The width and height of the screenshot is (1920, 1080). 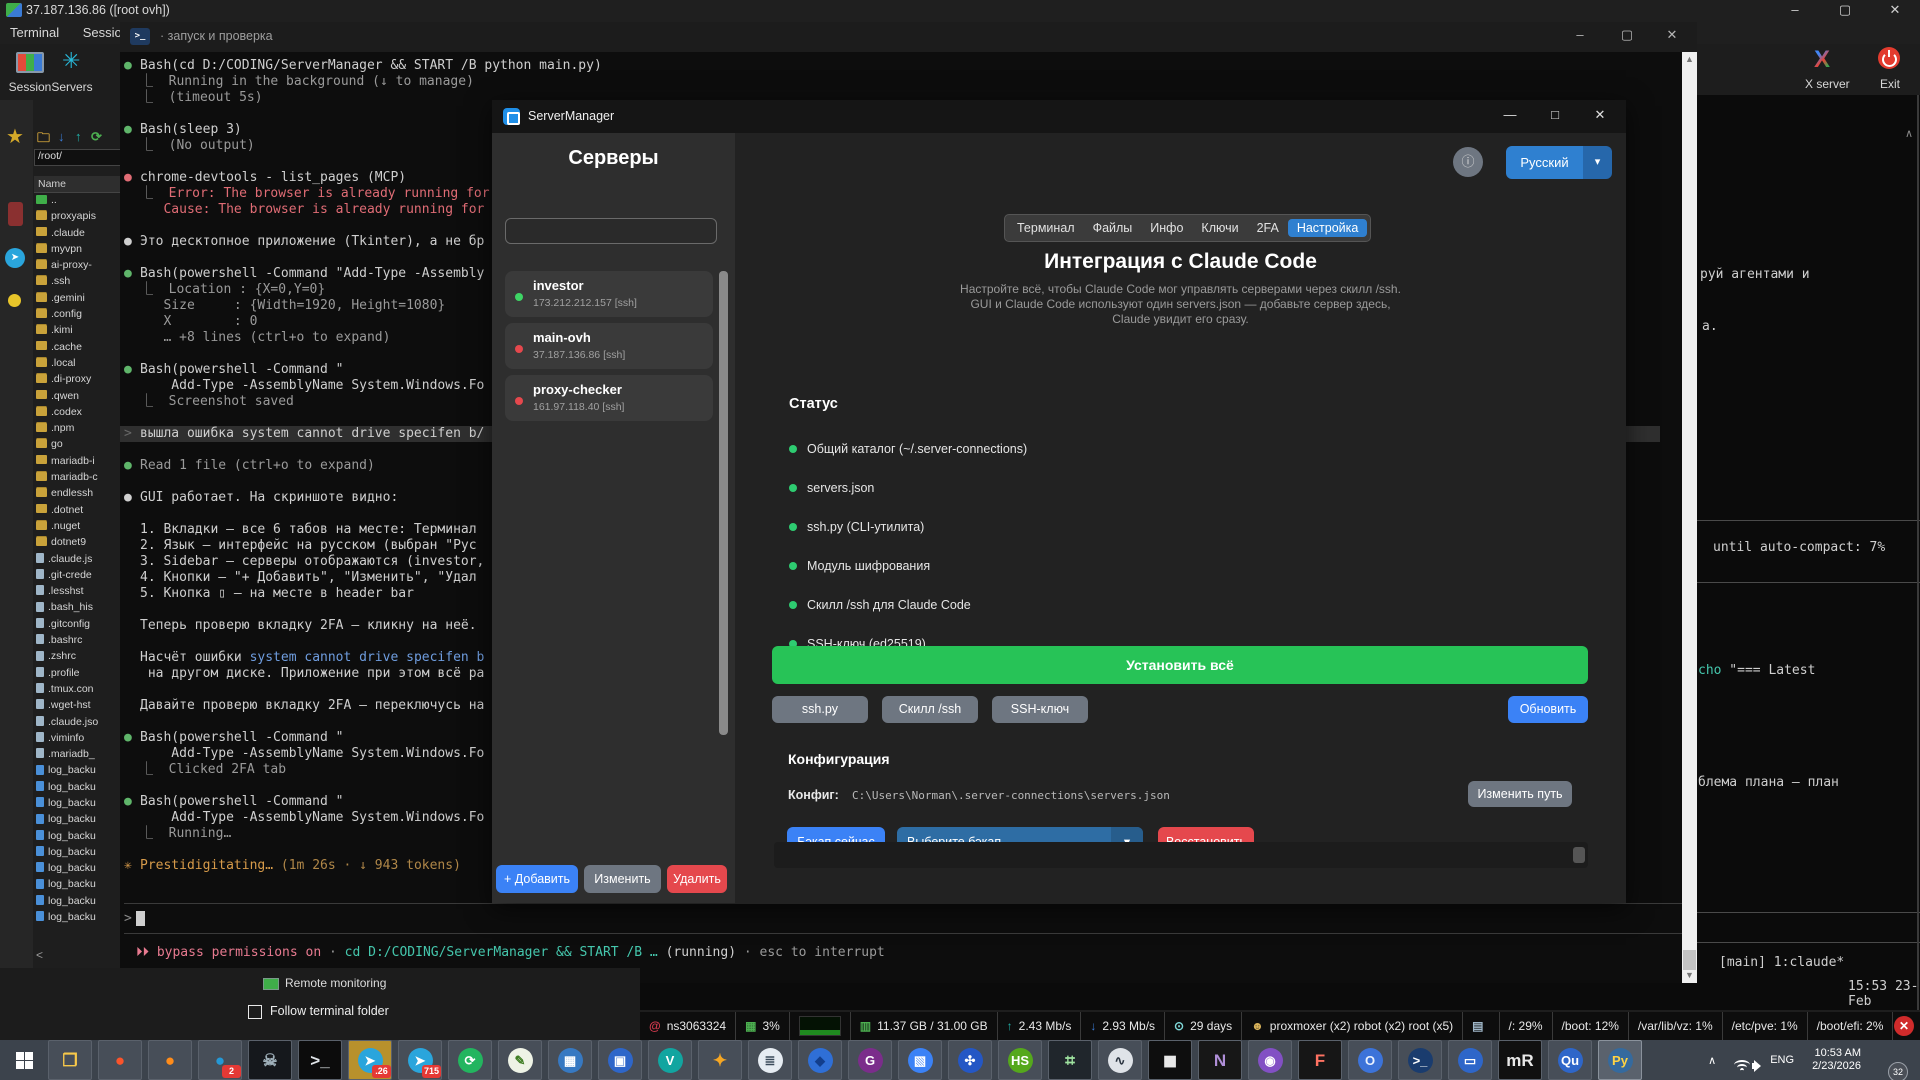 What do you see at coordinates (78, 218) in the screenshot?
I see `file-row: proxyapis` at bounding box center [78, 218].